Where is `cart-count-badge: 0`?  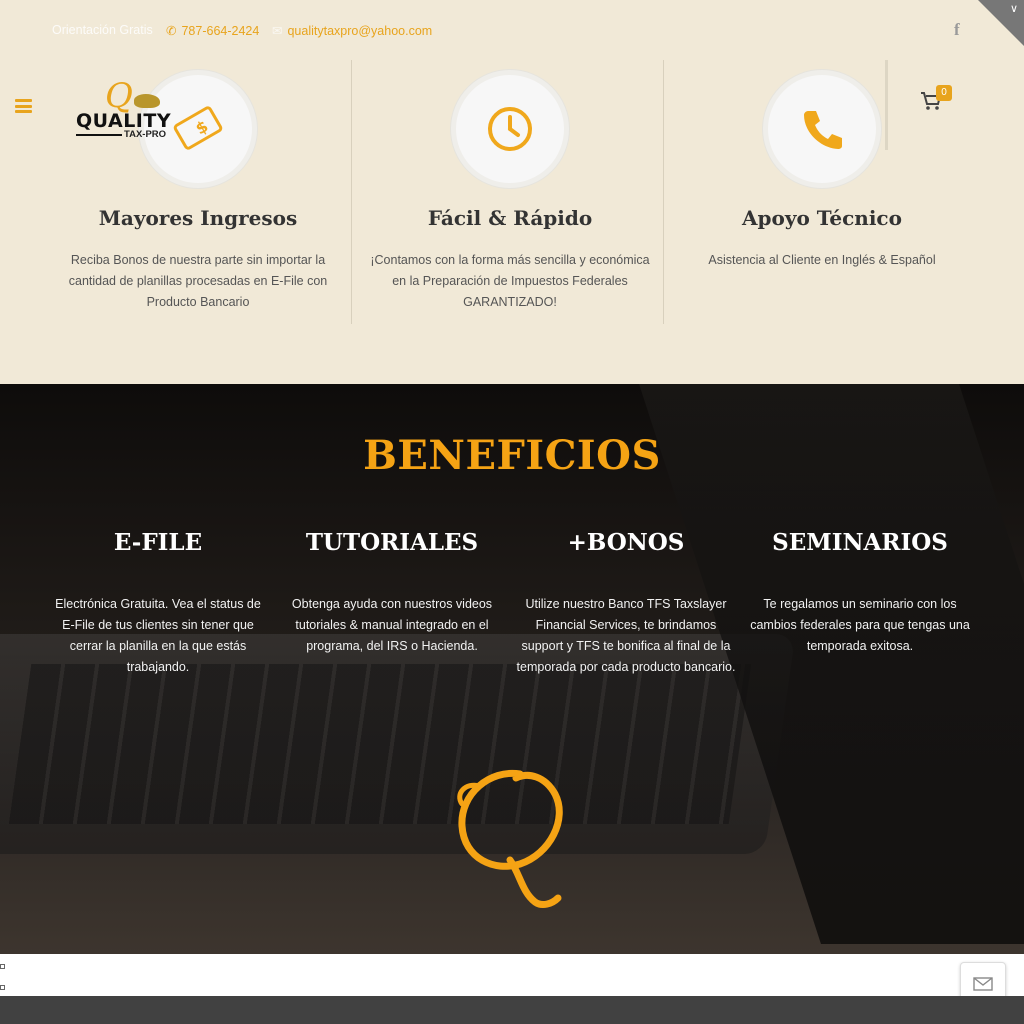
cart-count-badge: 0 is located at coordinates (944, 93).